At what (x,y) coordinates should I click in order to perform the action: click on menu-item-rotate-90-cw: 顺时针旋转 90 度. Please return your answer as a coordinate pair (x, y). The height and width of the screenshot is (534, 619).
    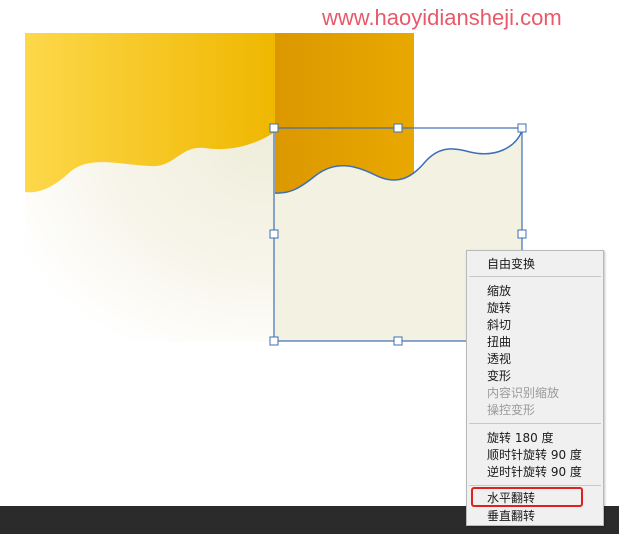
    Looking at the image, I should click on (534, 455).